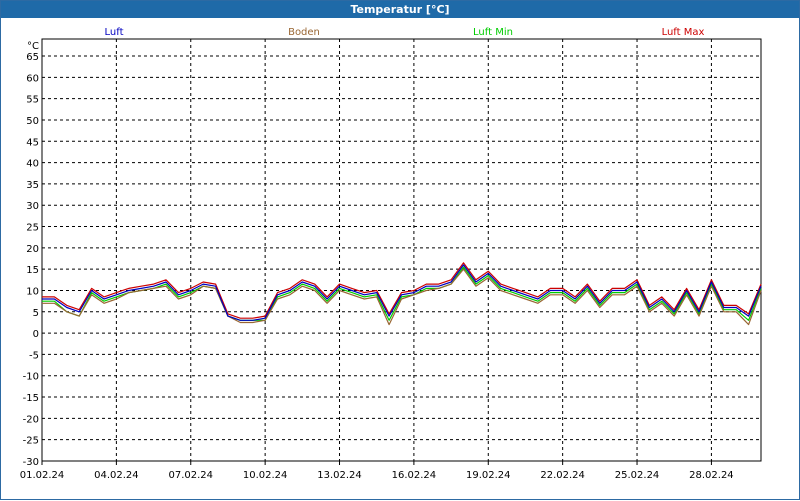 This screenshot has height=501, width=800. What do you see at coordinates (32, 57) in the screenshot?
I see `y-tick-label: 65` at bounding box center [32, 57].